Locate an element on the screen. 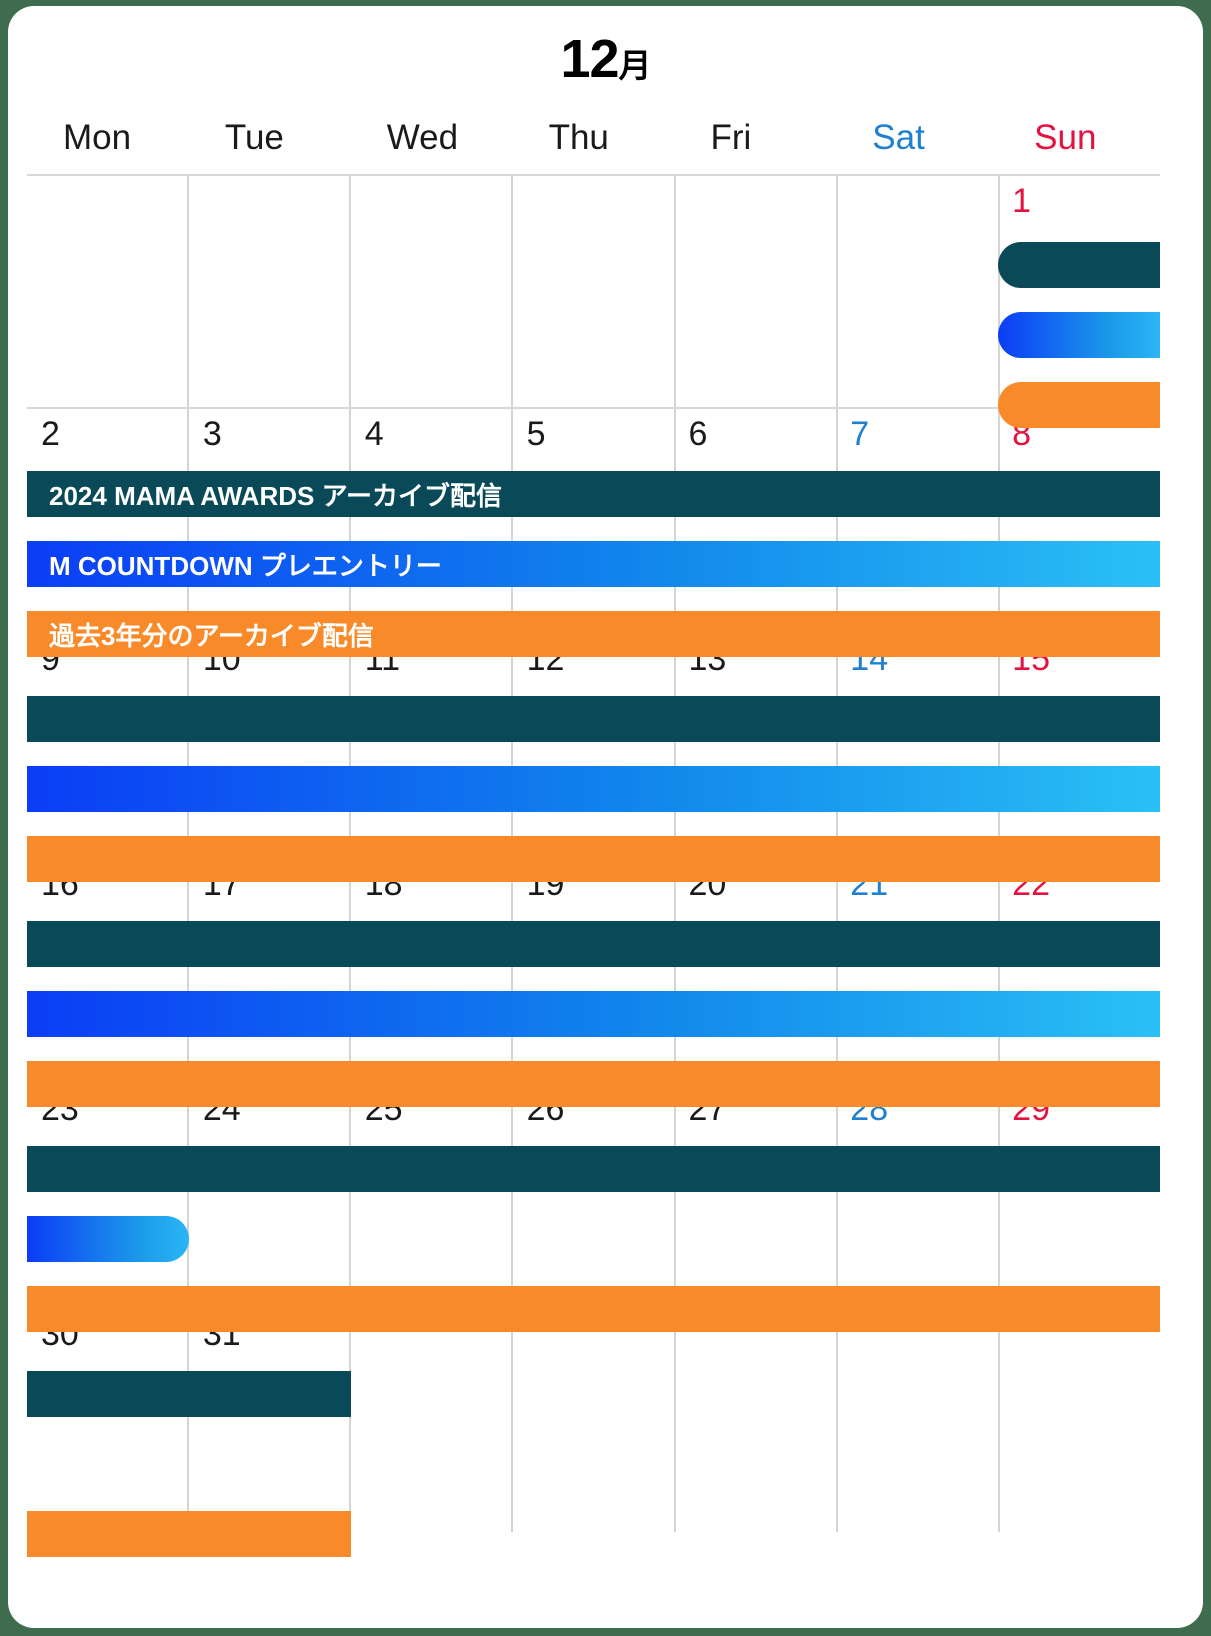 The image size is (1211, 1636). calendar-week-row: 30 31 is located at coordinates (593, 1432).